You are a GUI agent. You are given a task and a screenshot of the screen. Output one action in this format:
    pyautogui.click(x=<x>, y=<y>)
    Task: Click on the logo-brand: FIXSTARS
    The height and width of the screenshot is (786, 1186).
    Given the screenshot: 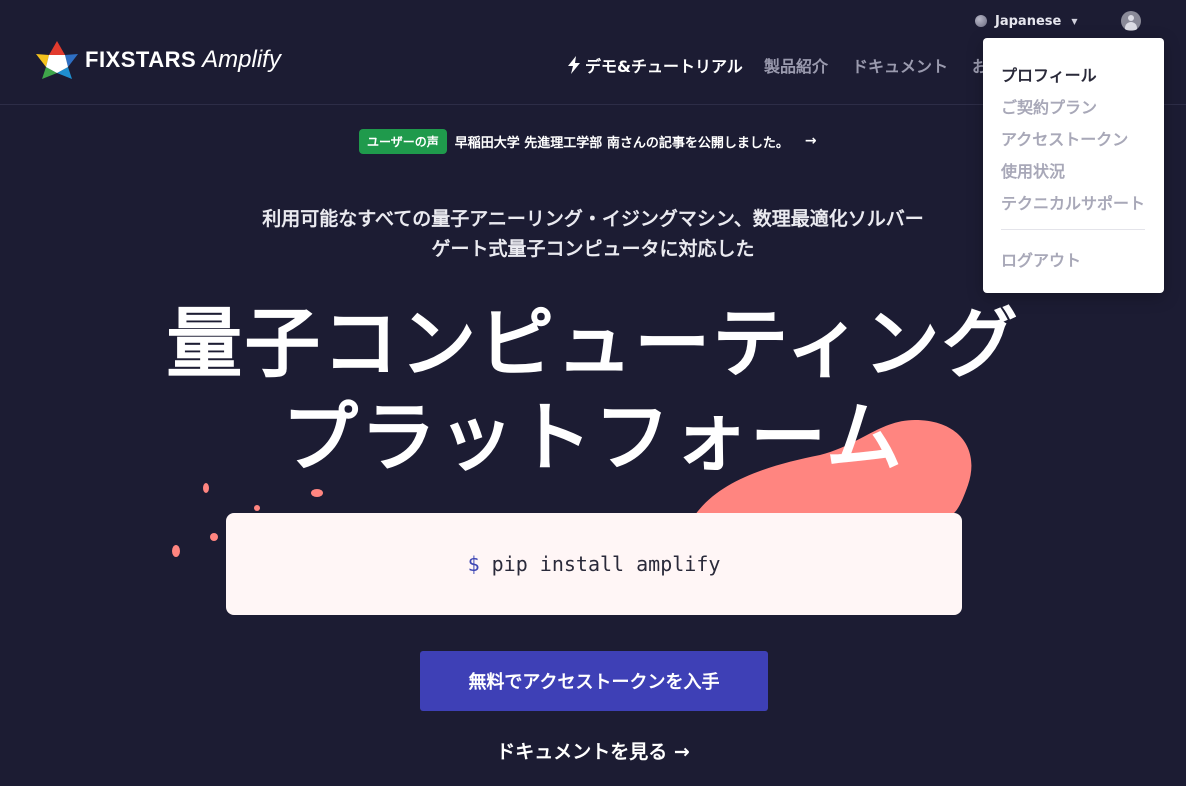 What is the action you would take?
    pyautogui.click(x=141, y=59)
    